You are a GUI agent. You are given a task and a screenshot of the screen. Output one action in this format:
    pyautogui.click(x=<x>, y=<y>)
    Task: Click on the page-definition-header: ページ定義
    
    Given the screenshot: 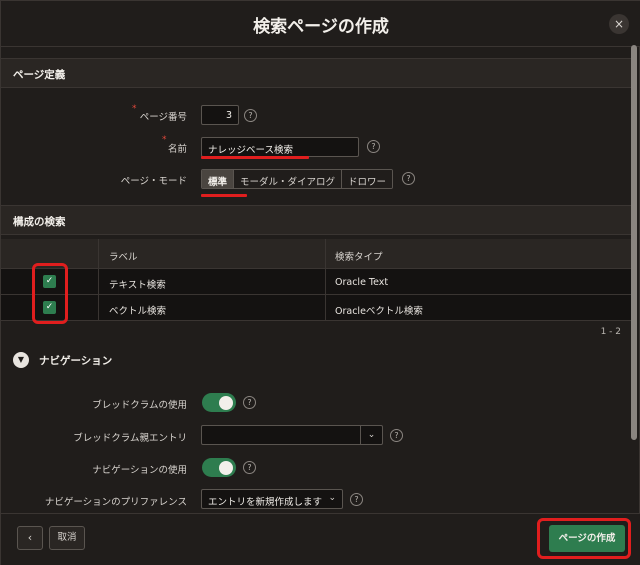 What is the action you would take?
    pyautogui.click(x=316, y=73)
    